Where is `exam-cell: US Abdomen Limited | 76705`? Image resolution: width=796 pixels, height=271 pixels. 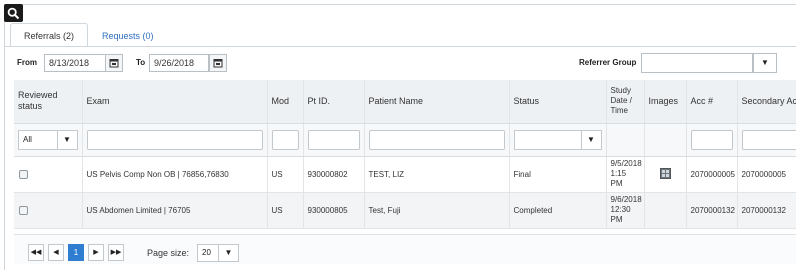 exam-cell: US Abdomen Limited | 76705 is located at coordinates (175, 210).